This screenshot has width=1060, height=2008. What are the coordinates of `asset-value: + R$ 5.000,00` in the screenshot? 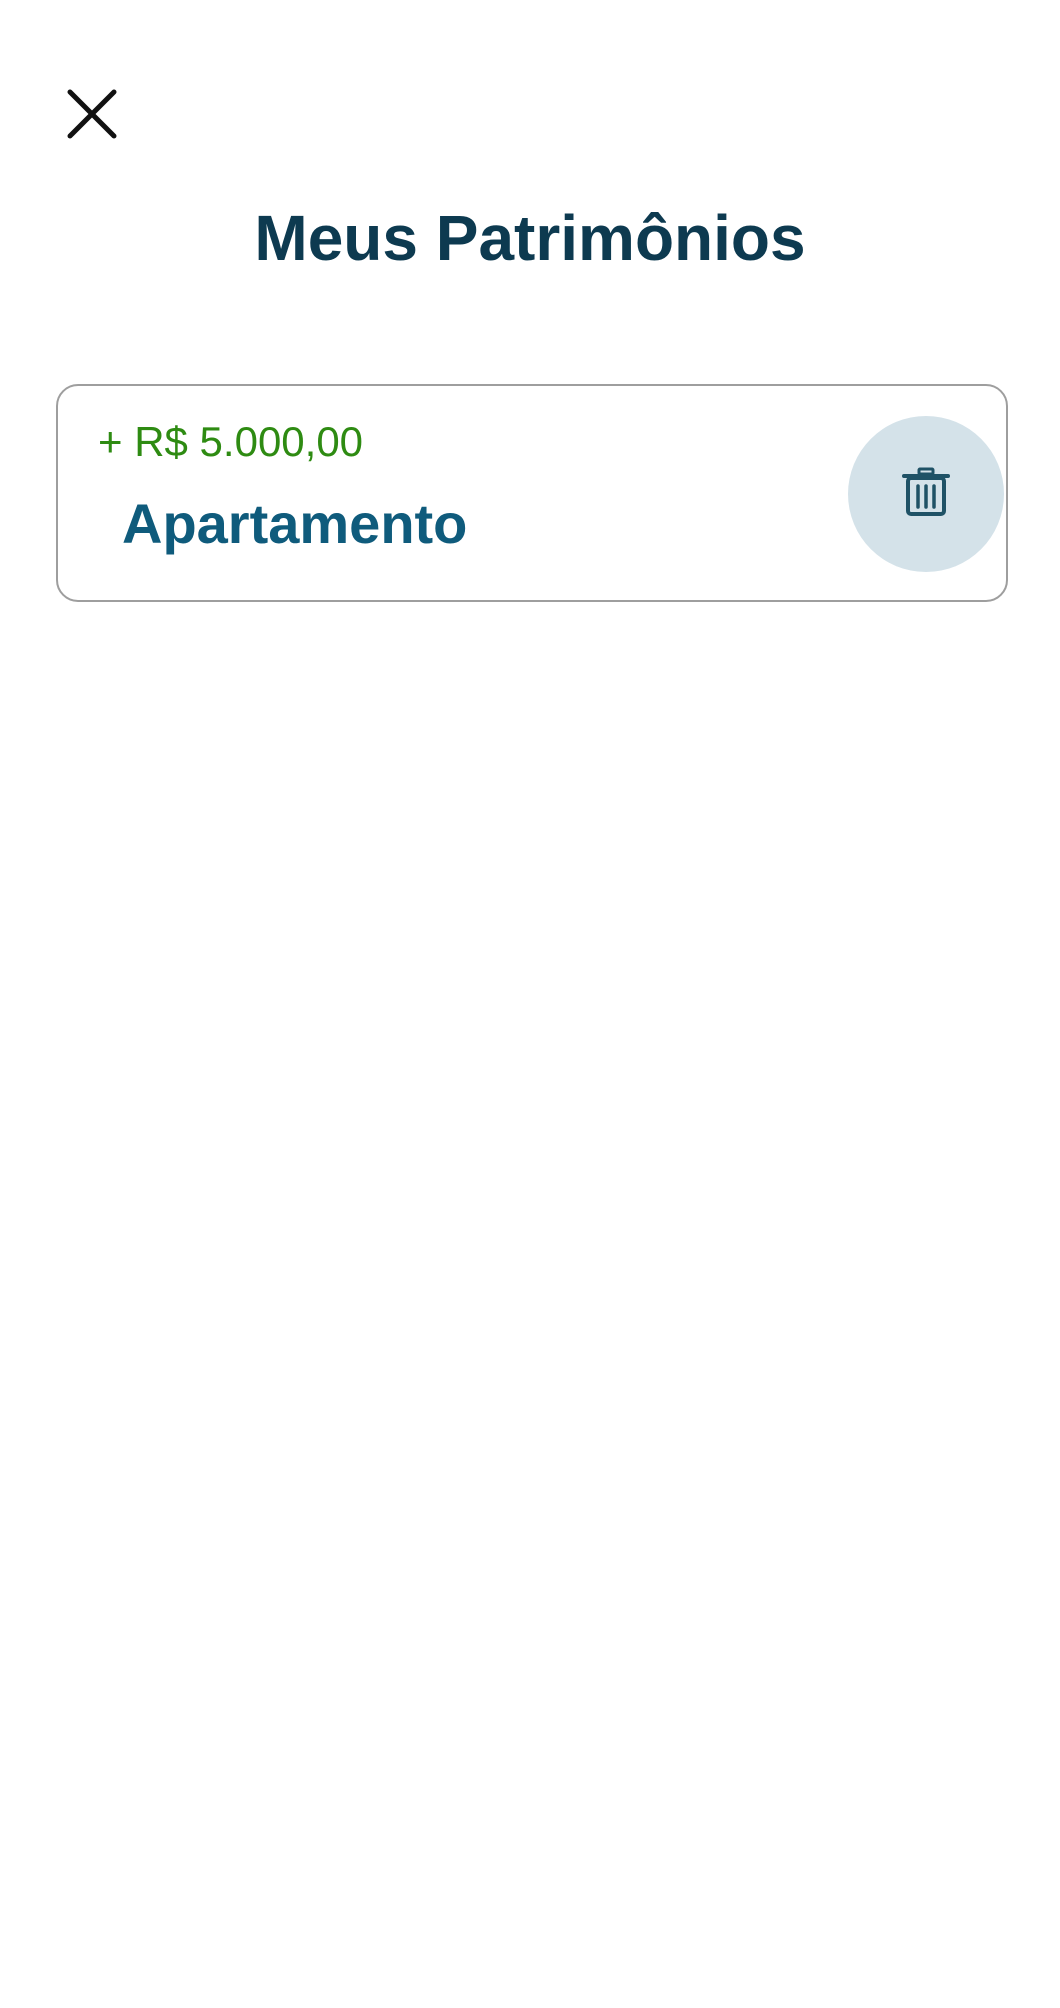 It's located at (231, 441).